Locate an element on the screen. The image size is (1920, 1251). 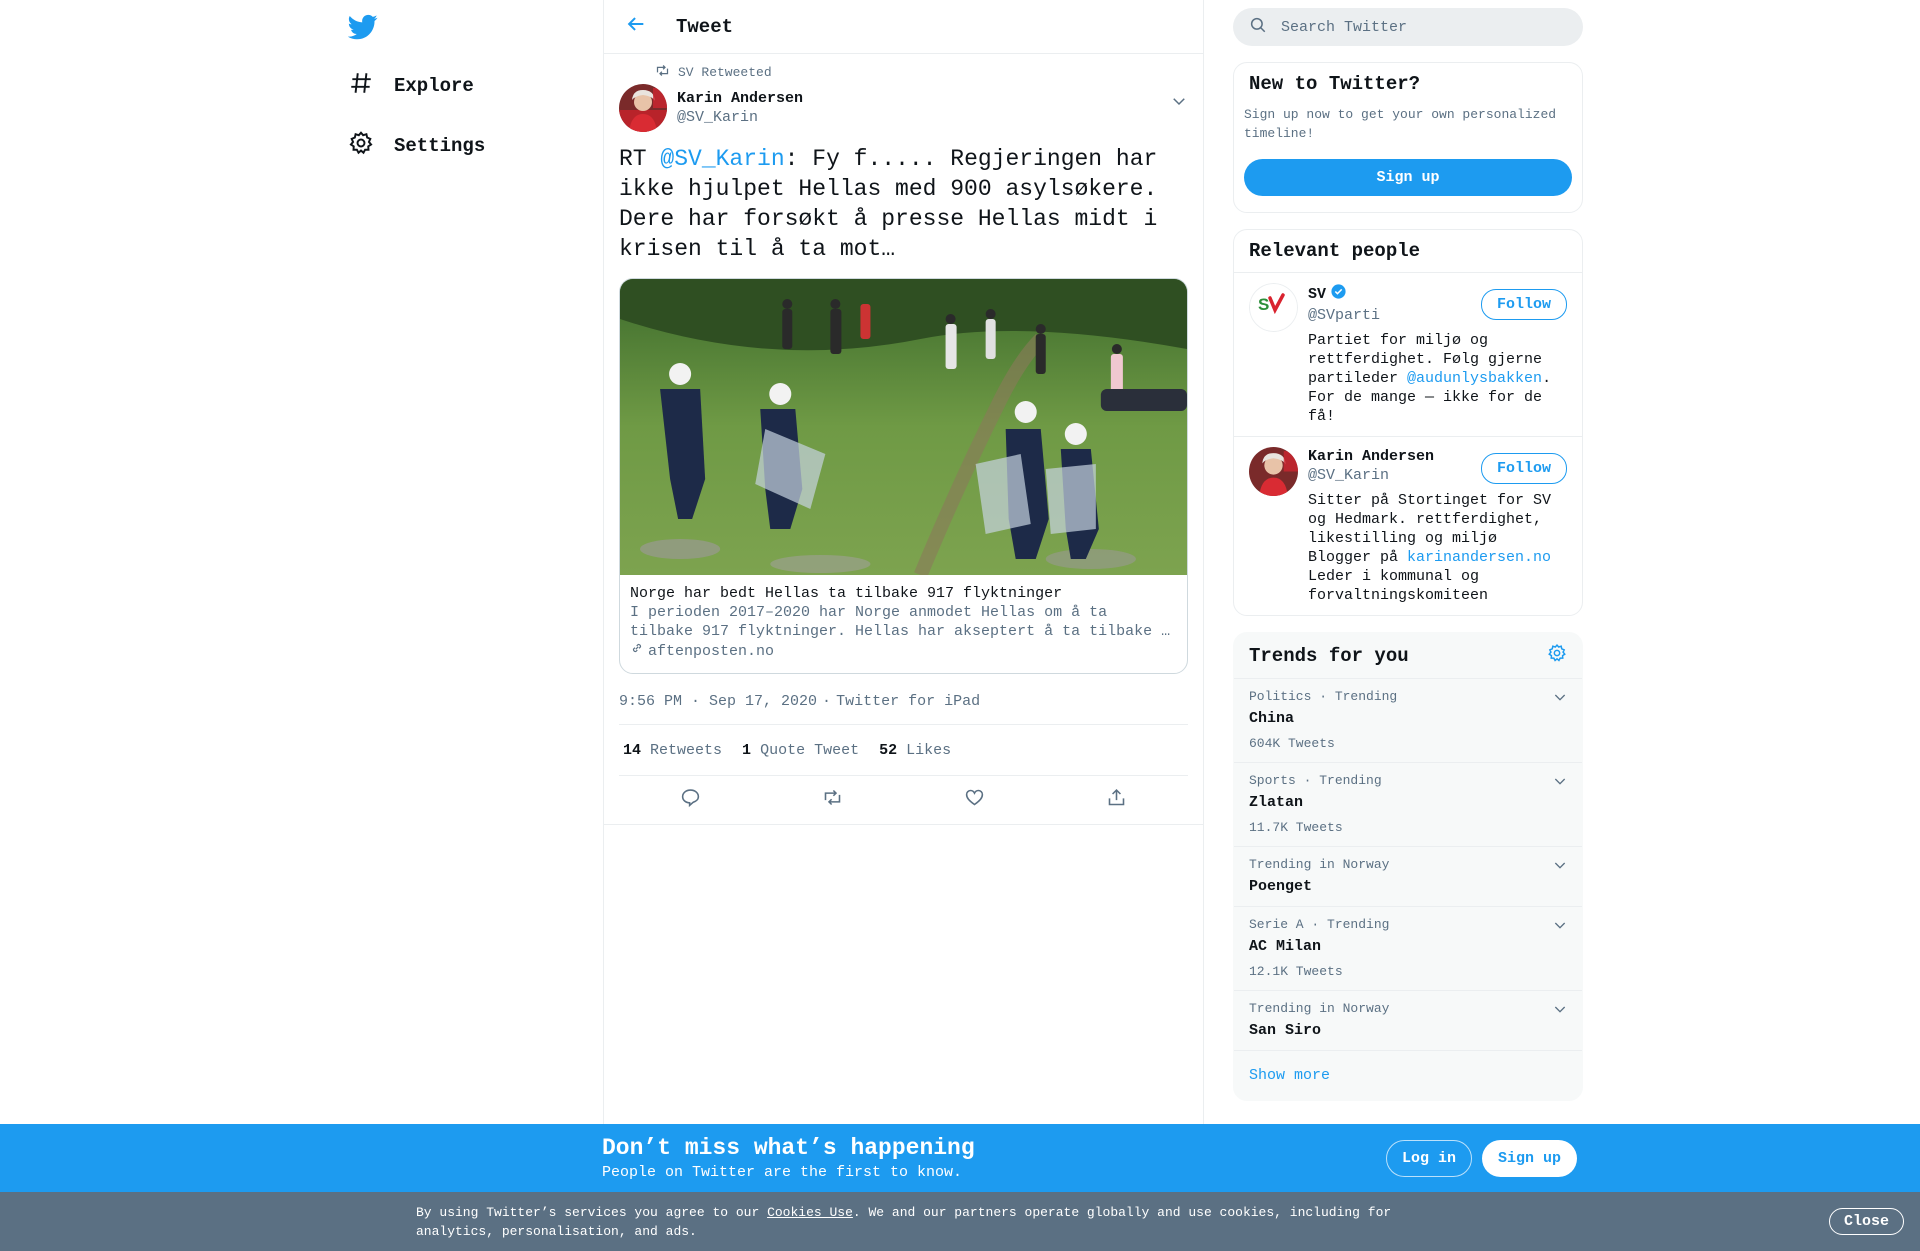
quote-tweets-count: 1 is located at coordinates (747, 750).